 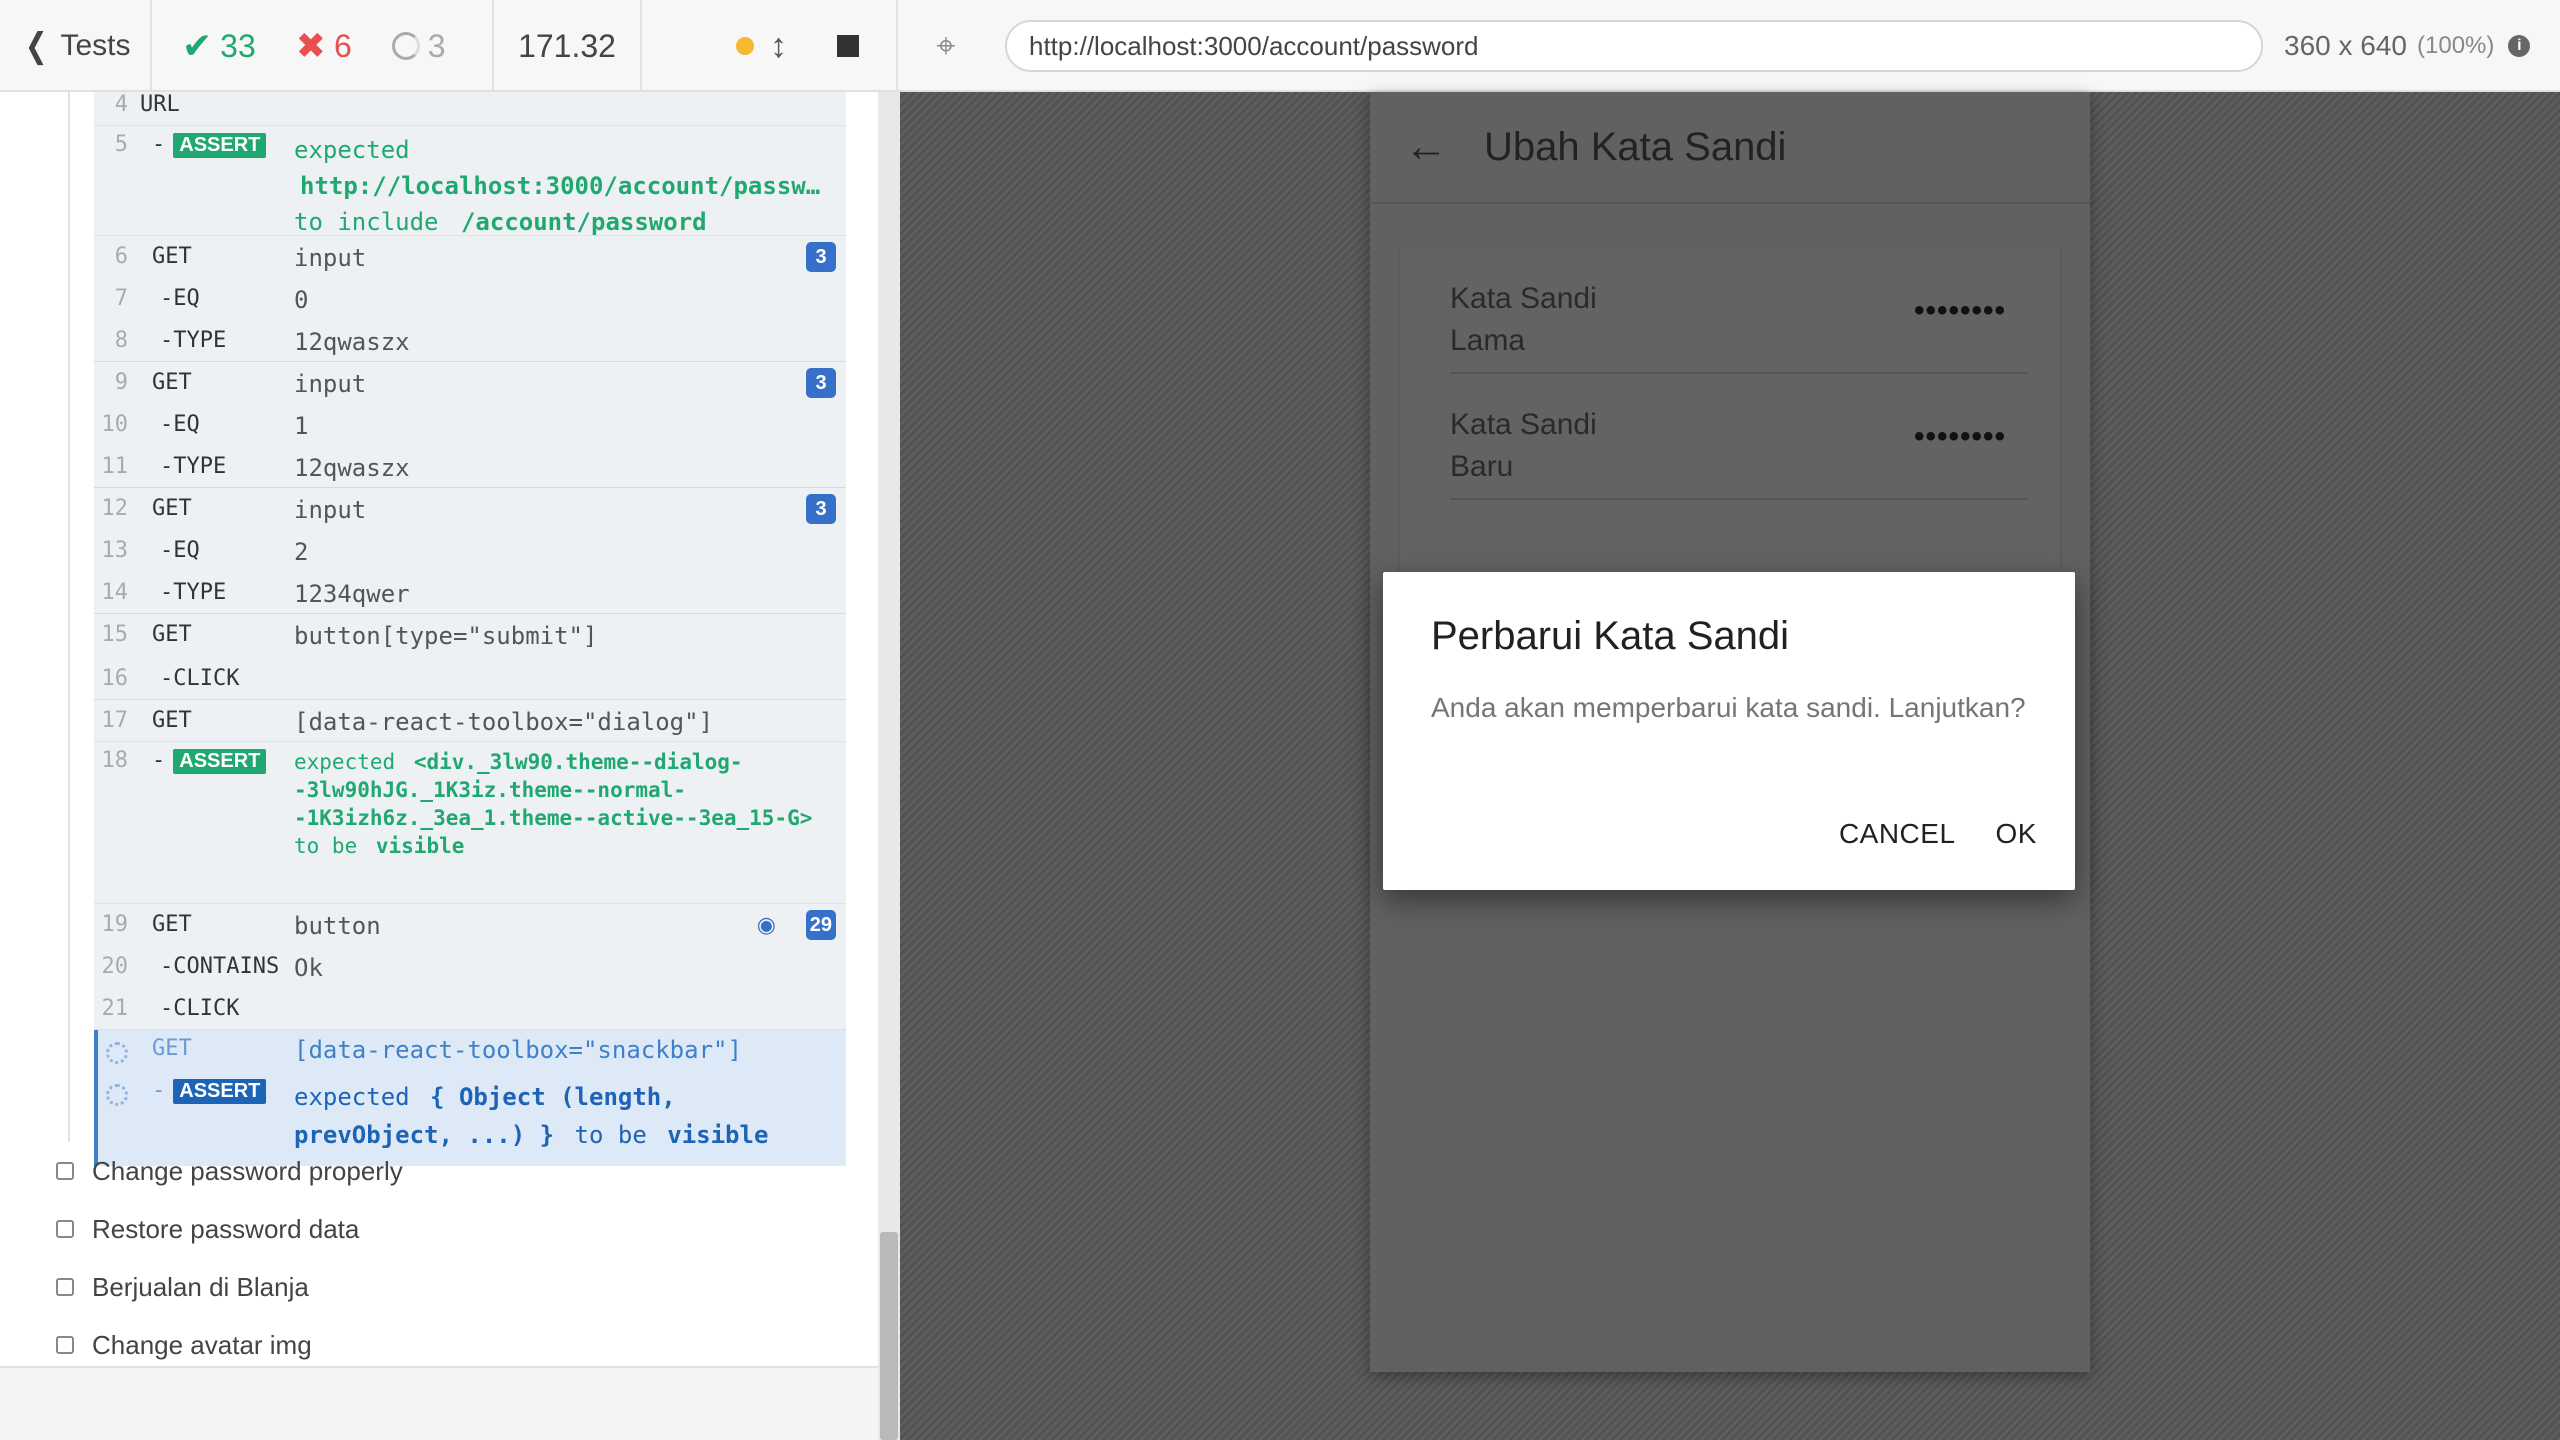 I want to click on url-bar: http://localhost:3000/account/password, so click(x=1634, y=46).